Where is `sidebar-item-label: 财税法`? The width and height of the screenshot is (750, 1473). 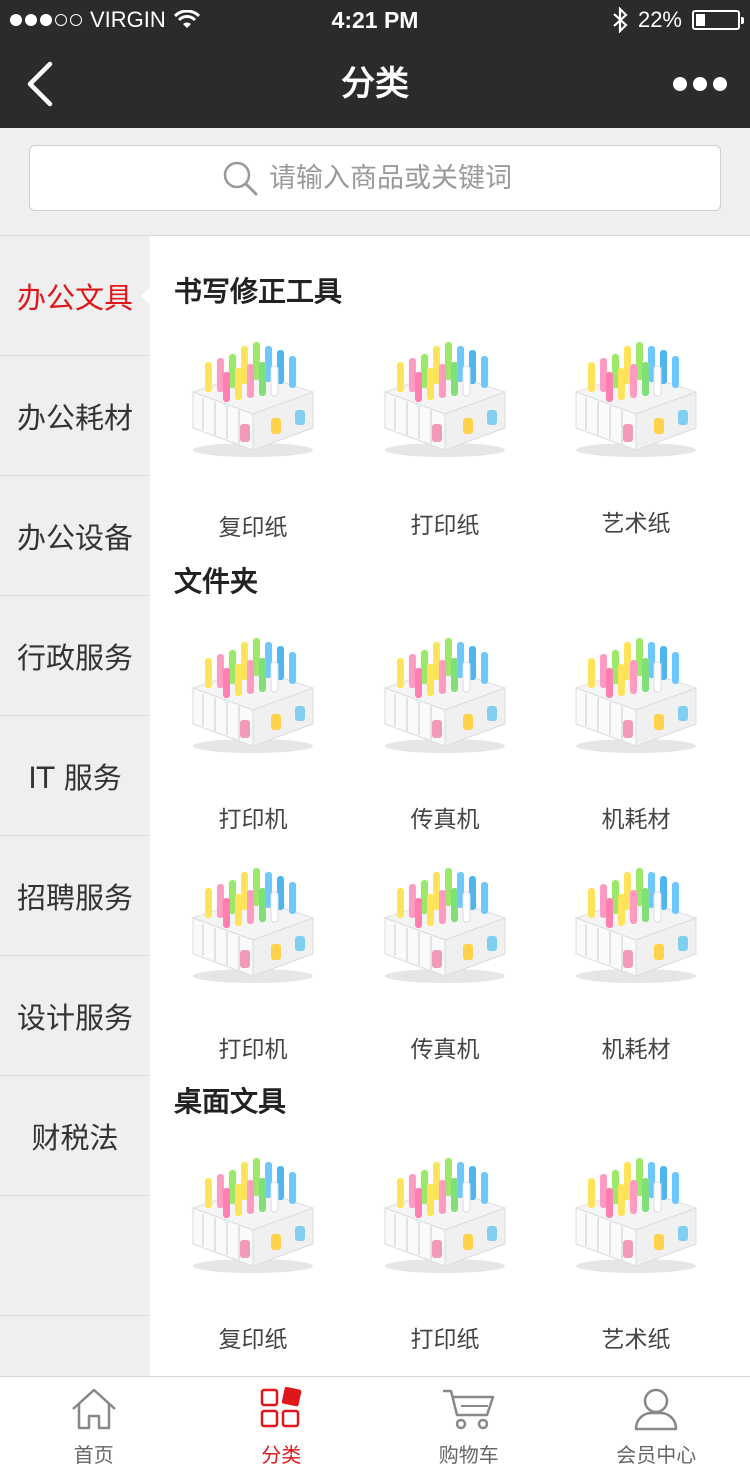 sidebar-item-label: 财税法 is located at coordinates (75, 1137).